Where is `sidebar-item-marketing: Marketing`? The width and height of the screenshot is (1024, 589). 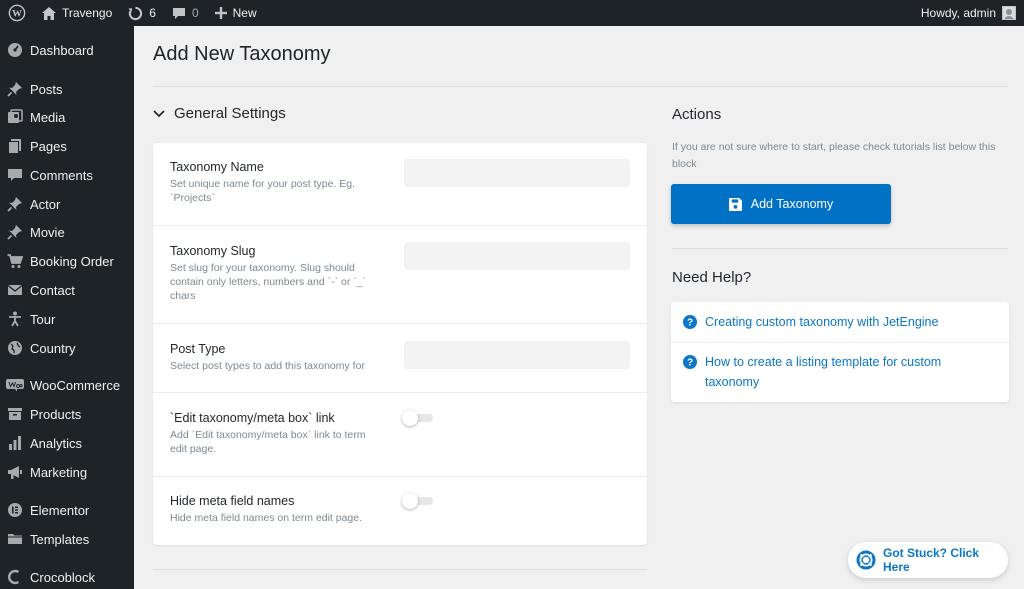 sidebar-item-marketing: Marketing is located at coordinates (67, 472).